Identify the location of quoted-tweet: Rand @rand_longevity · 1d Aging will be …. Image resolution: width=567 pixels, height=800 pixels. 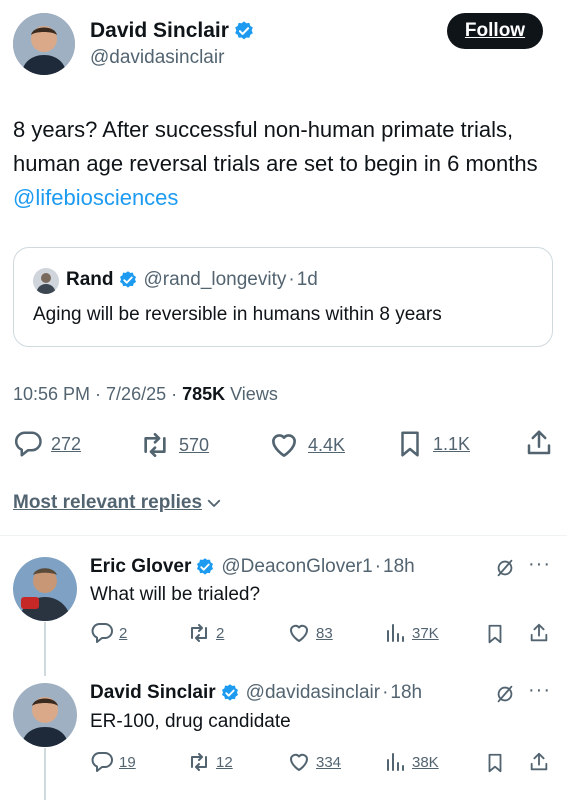
(283, 297).